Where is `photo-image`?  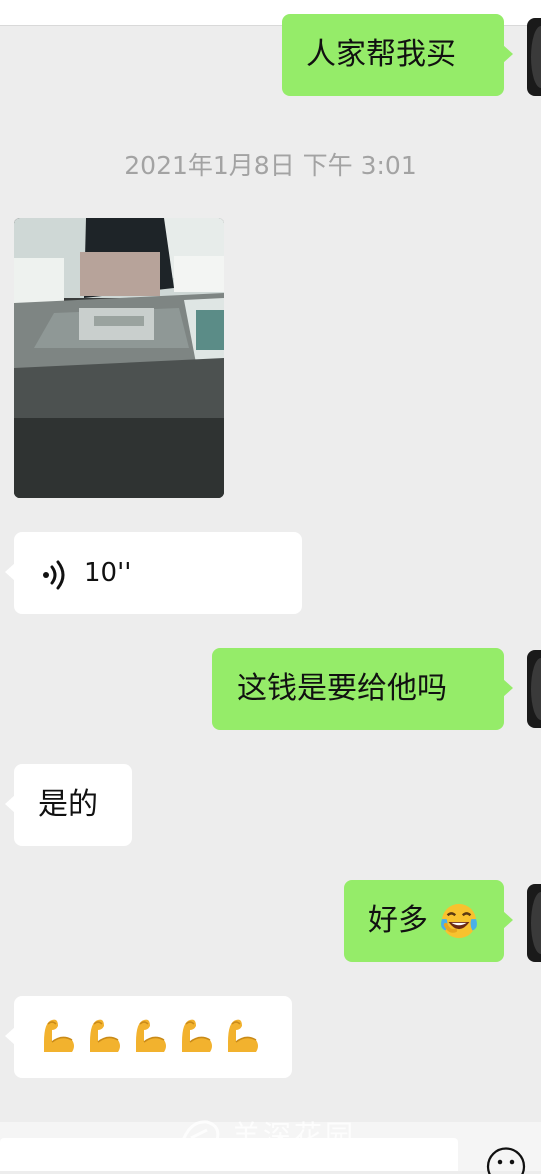
photo-image is located at coordinates (119, 358).